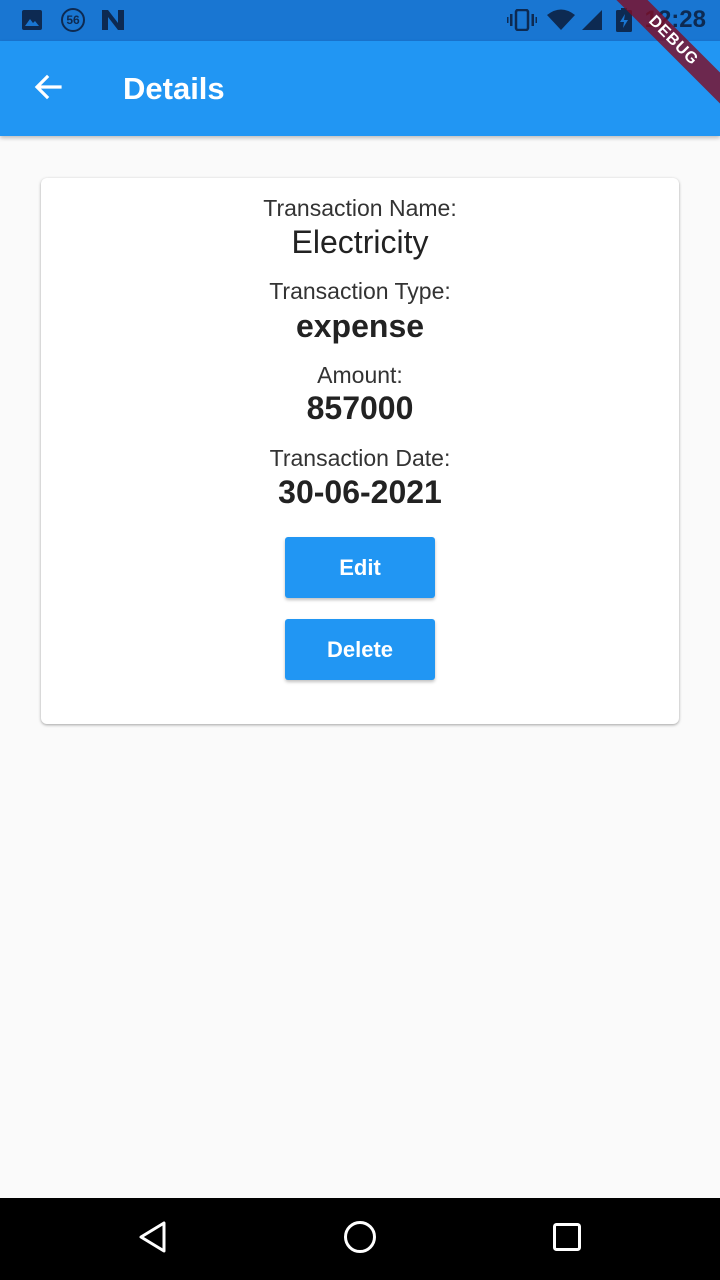 The width and height of the screenshot is (720, 1280). Describe the element at coordinates (360, 20) in the screenshot. I see `status-bar: 56 12:28` at that location.